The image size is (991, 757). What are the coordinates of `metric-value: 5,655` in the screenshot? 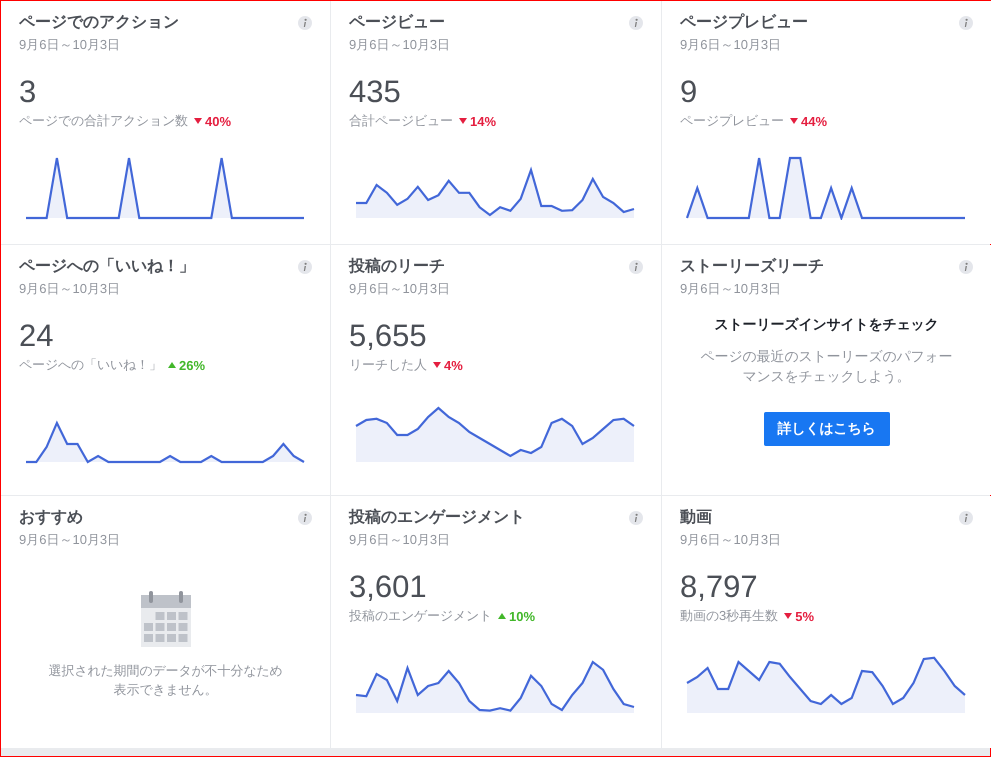 It's located at (388, 336).